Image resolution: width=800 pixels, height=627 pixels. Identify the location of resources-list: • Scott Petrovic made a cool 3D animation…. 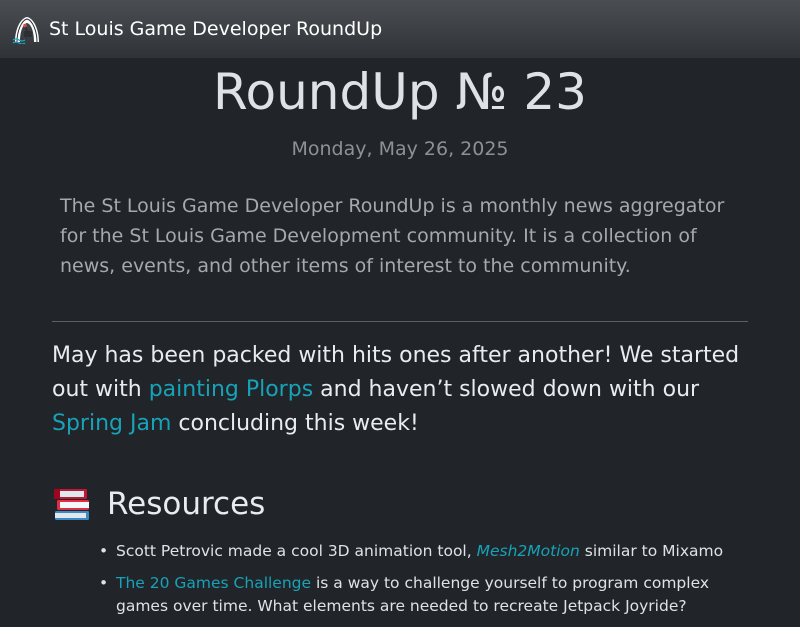
(400, 579).